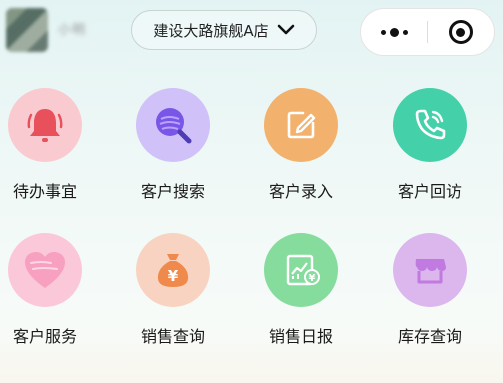 The width and height of the screenshot is (503, 383). I want to click on money-bag-icon: ¥, so click(173, 270).